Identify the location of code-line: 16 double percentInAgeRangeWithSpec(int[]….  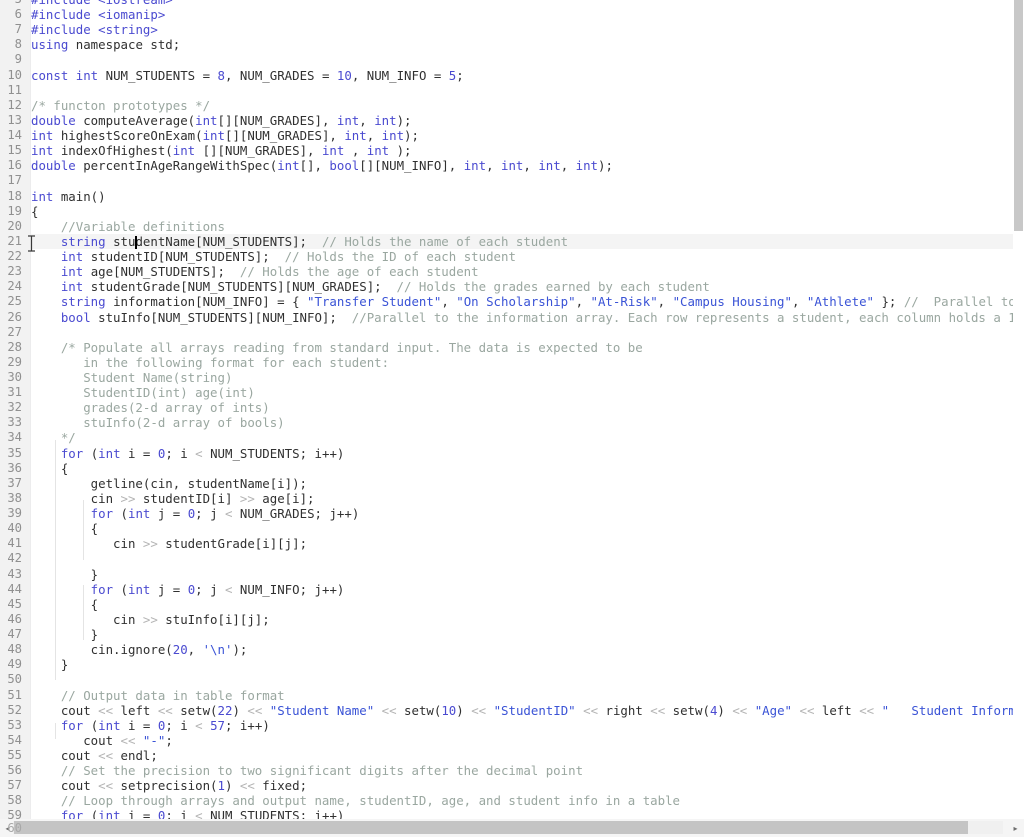
(512, 165).